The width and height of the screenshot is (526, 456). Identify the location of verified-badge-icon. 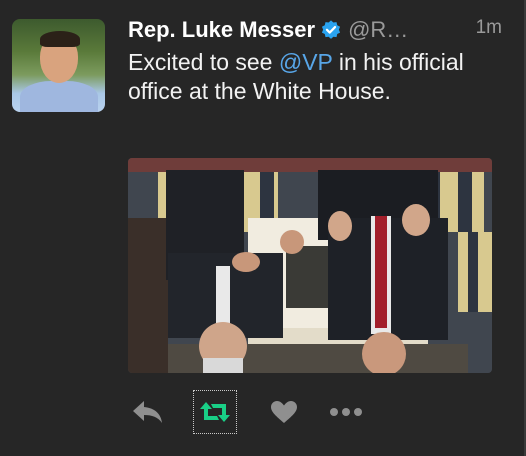
(331, 29).